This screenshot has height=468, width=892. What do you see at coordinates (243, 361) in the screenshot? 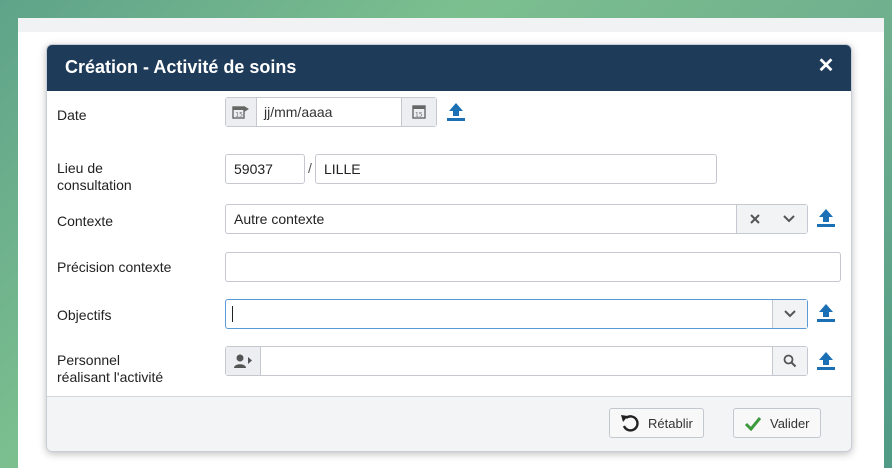
I see `user-import-icon` at bounding box center [243, 361].